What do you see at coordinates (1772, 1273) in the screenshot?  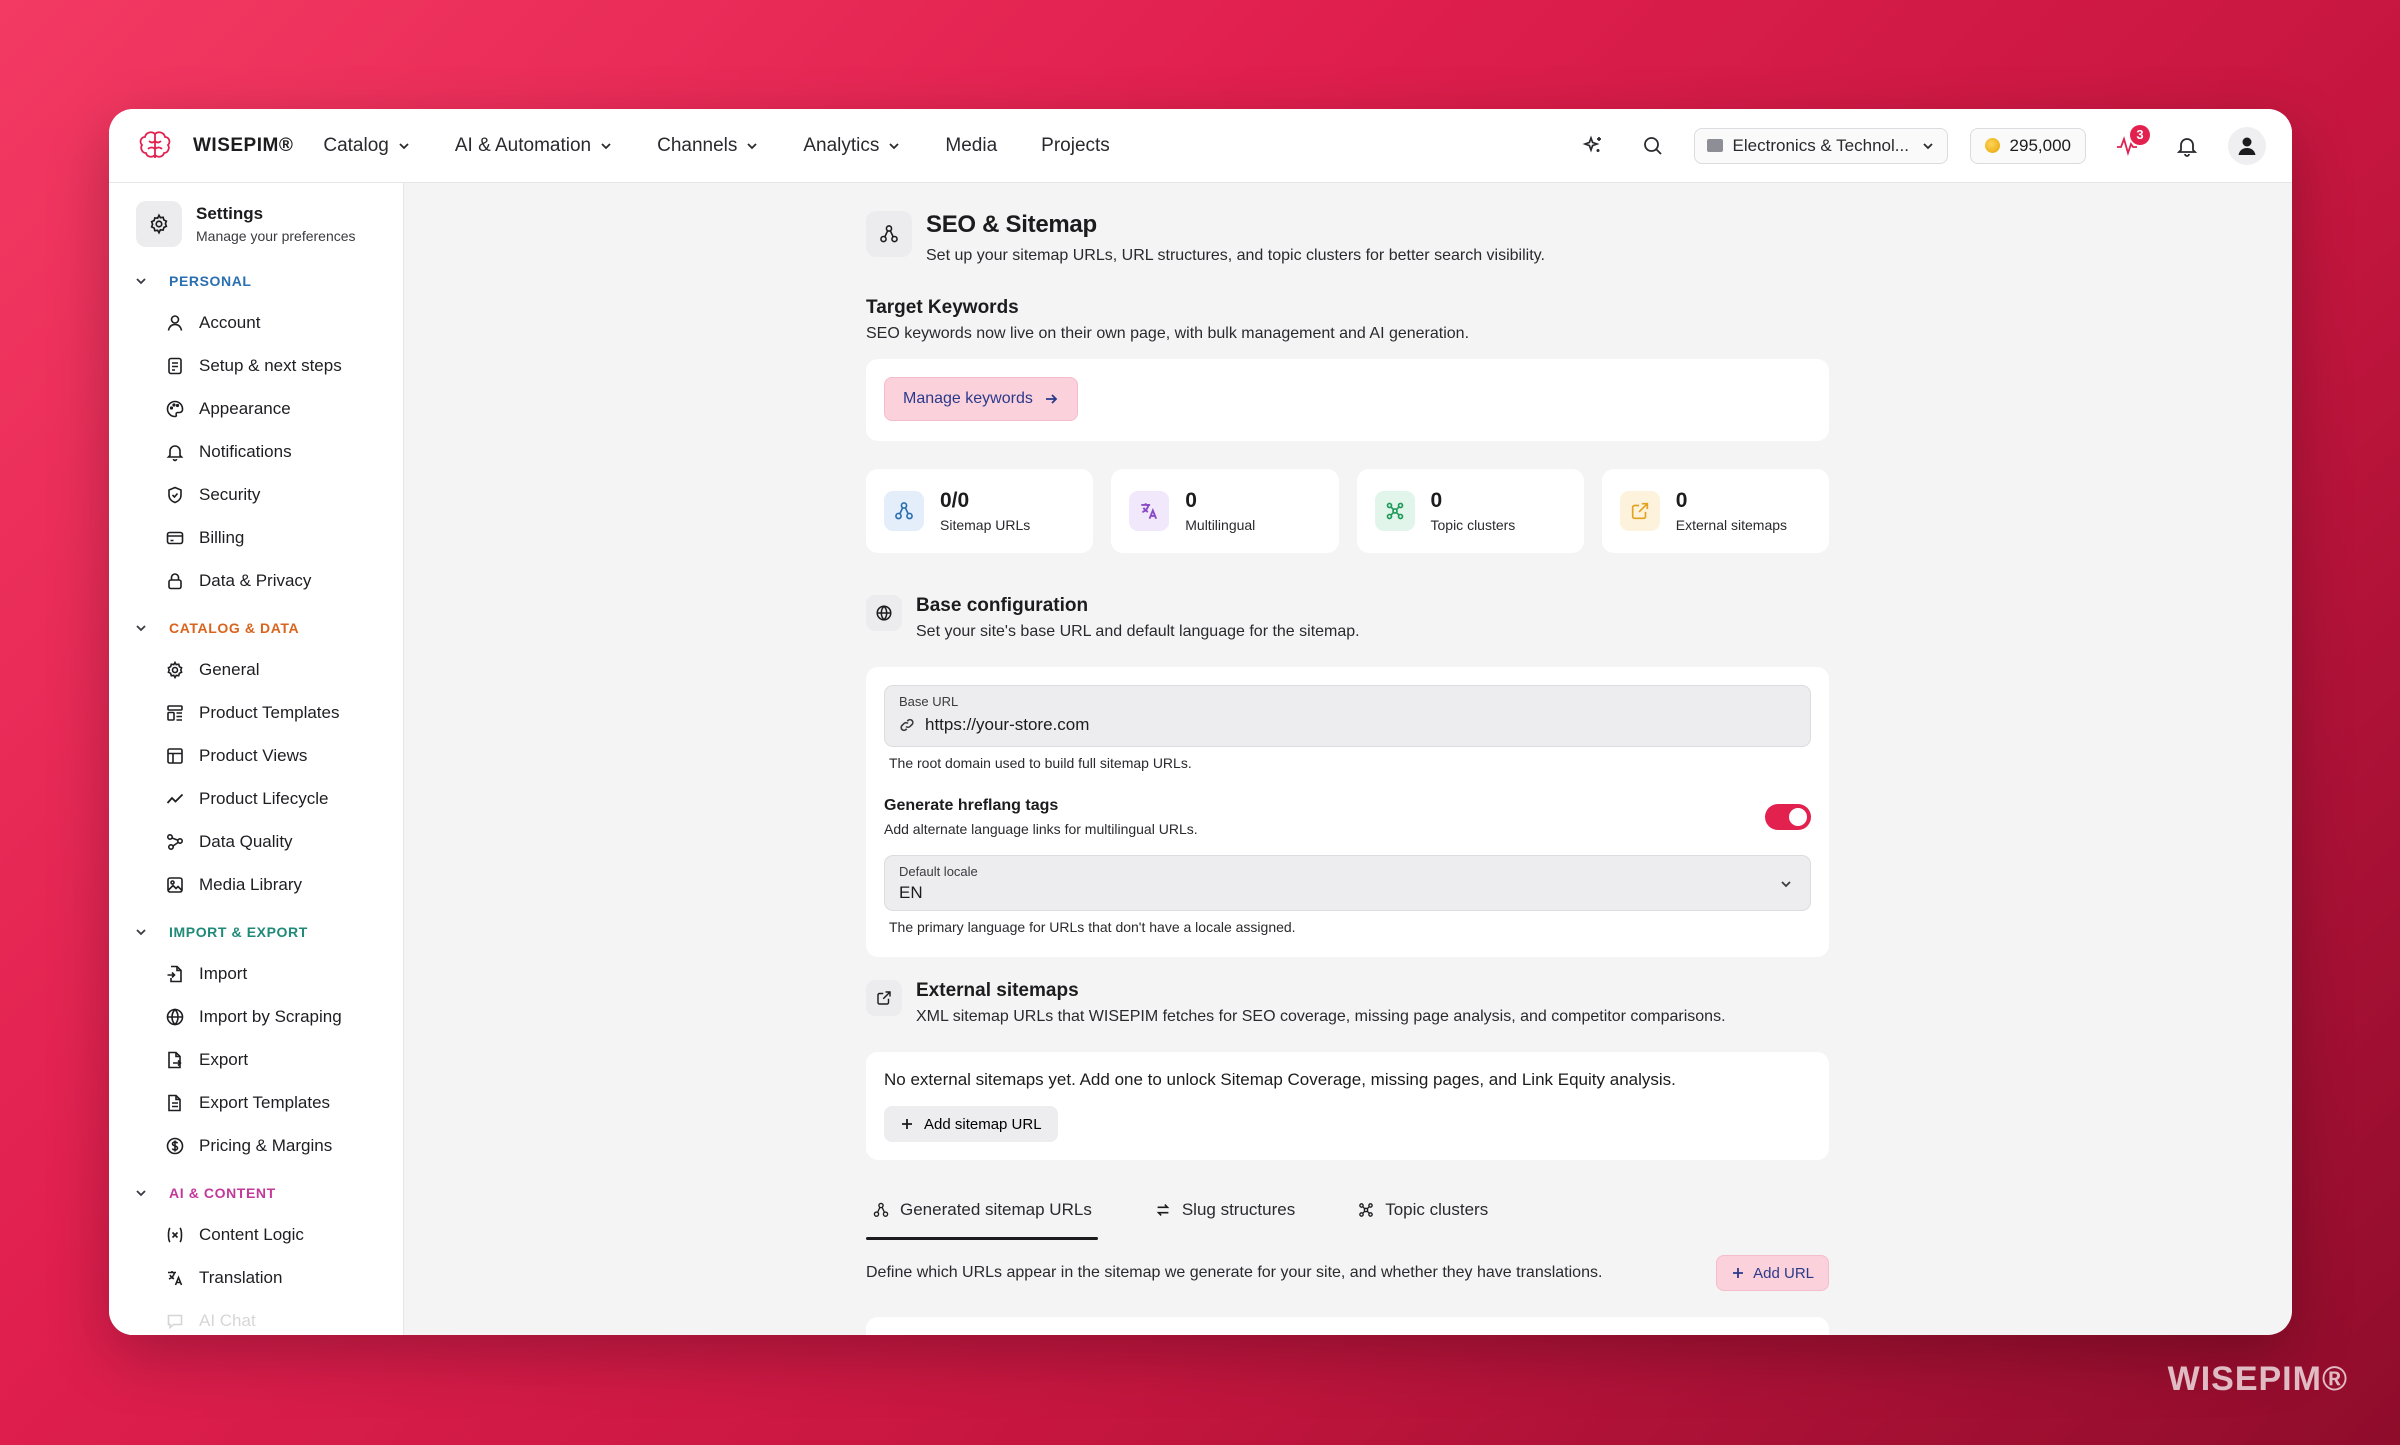 I see `add-url-button: Add URL` at bounding box center [1772, 1273].